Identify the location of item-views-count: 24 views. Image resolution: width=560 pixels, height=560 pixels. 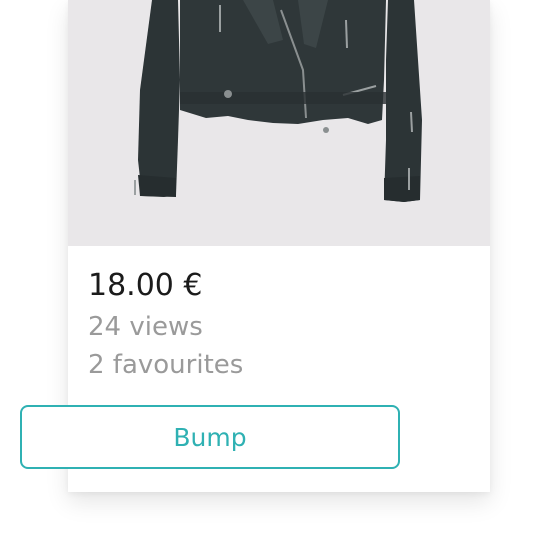
(145, 327).